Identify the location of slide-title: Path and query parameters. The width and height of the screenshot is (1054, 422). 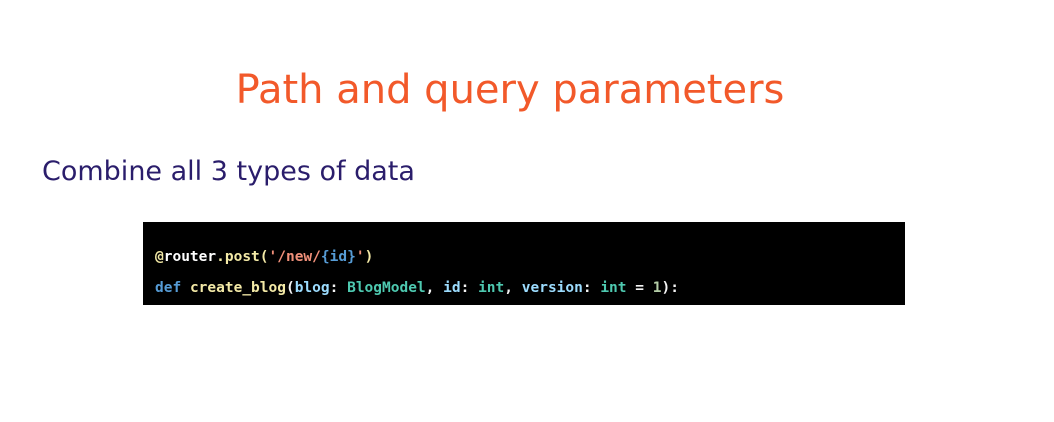
(510, 90).